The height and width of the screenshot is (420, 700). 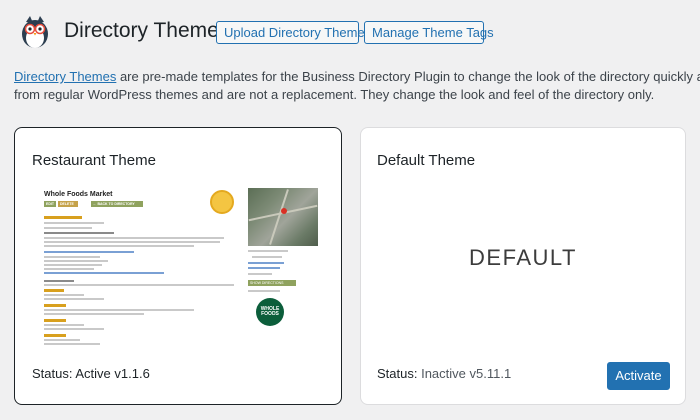 What do you see at coordinates (290, 32) in the screenshot?
I see `upload-directory-theme-button: Upload Directory Theme` at bounding box center [290, 32].